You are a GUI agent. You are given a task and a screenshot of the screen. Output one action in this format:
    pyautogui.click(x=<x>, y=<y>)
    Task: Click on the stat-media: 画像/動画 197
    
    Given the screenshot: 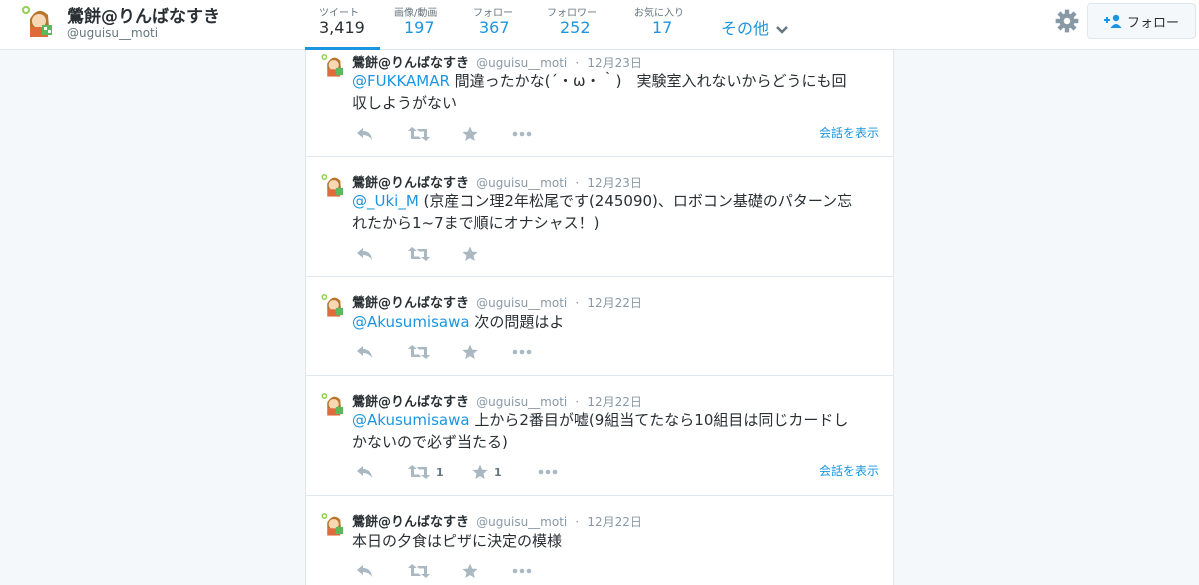 What is the action you would take?
    pyautogui.click(x=424, y=25)
    